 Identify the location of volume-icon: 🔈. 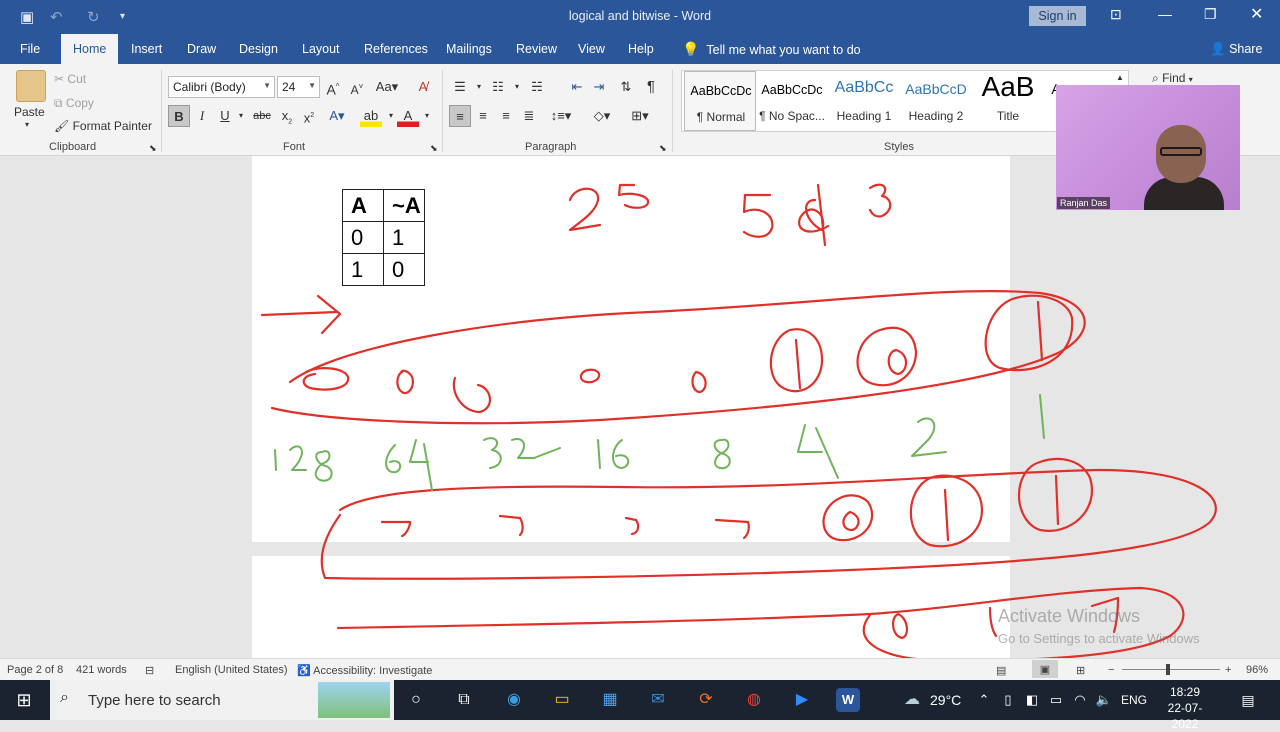
(1104, 700).